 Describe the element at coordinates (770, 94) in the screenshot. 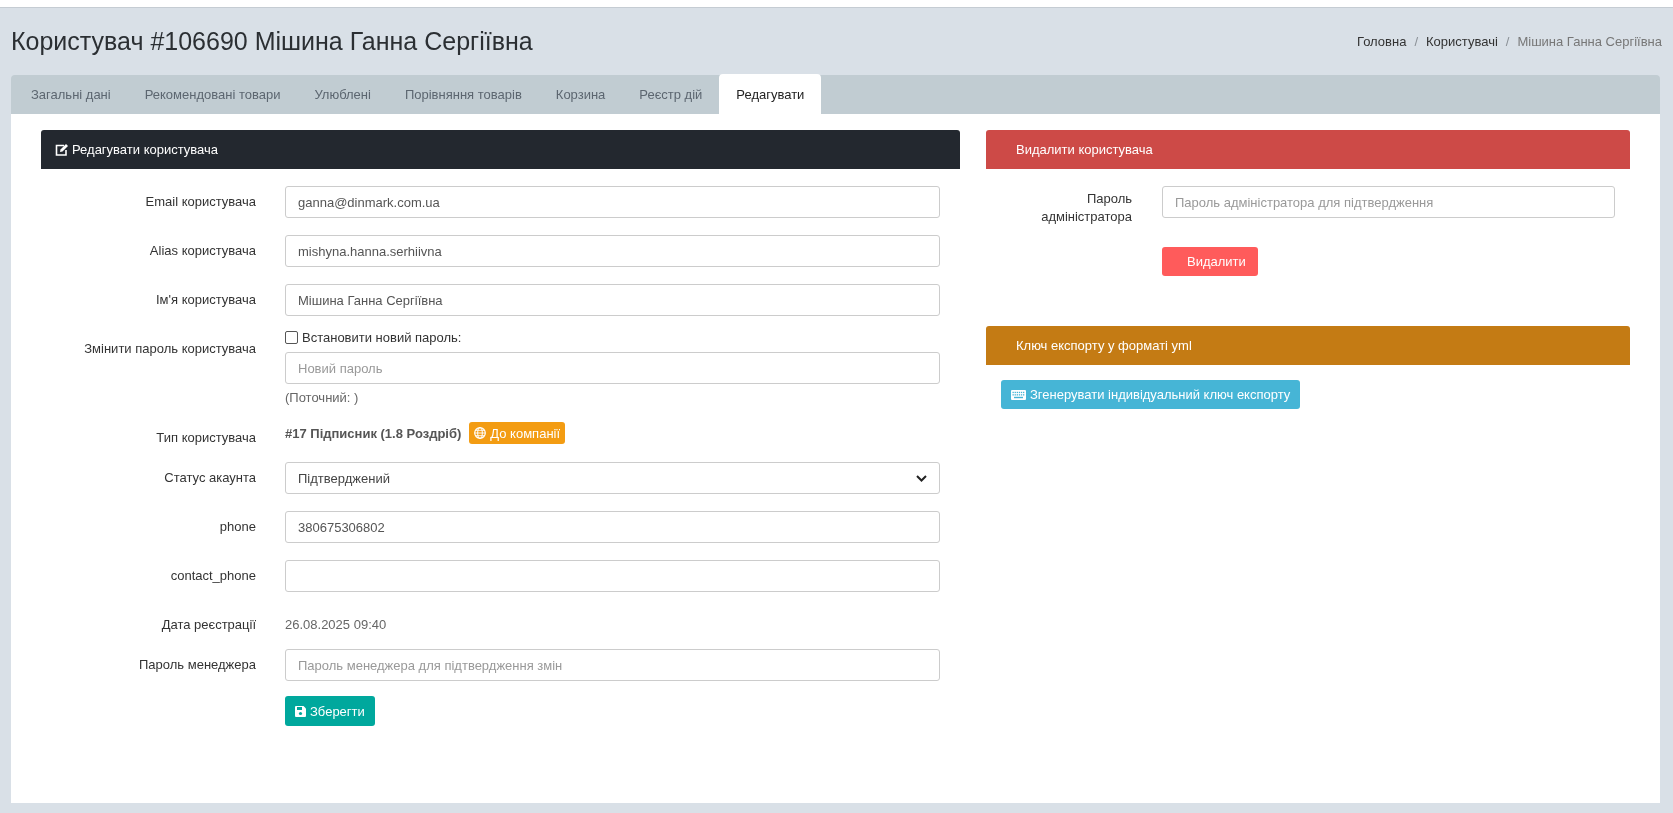

I see `tab: Редагувати` at that location.